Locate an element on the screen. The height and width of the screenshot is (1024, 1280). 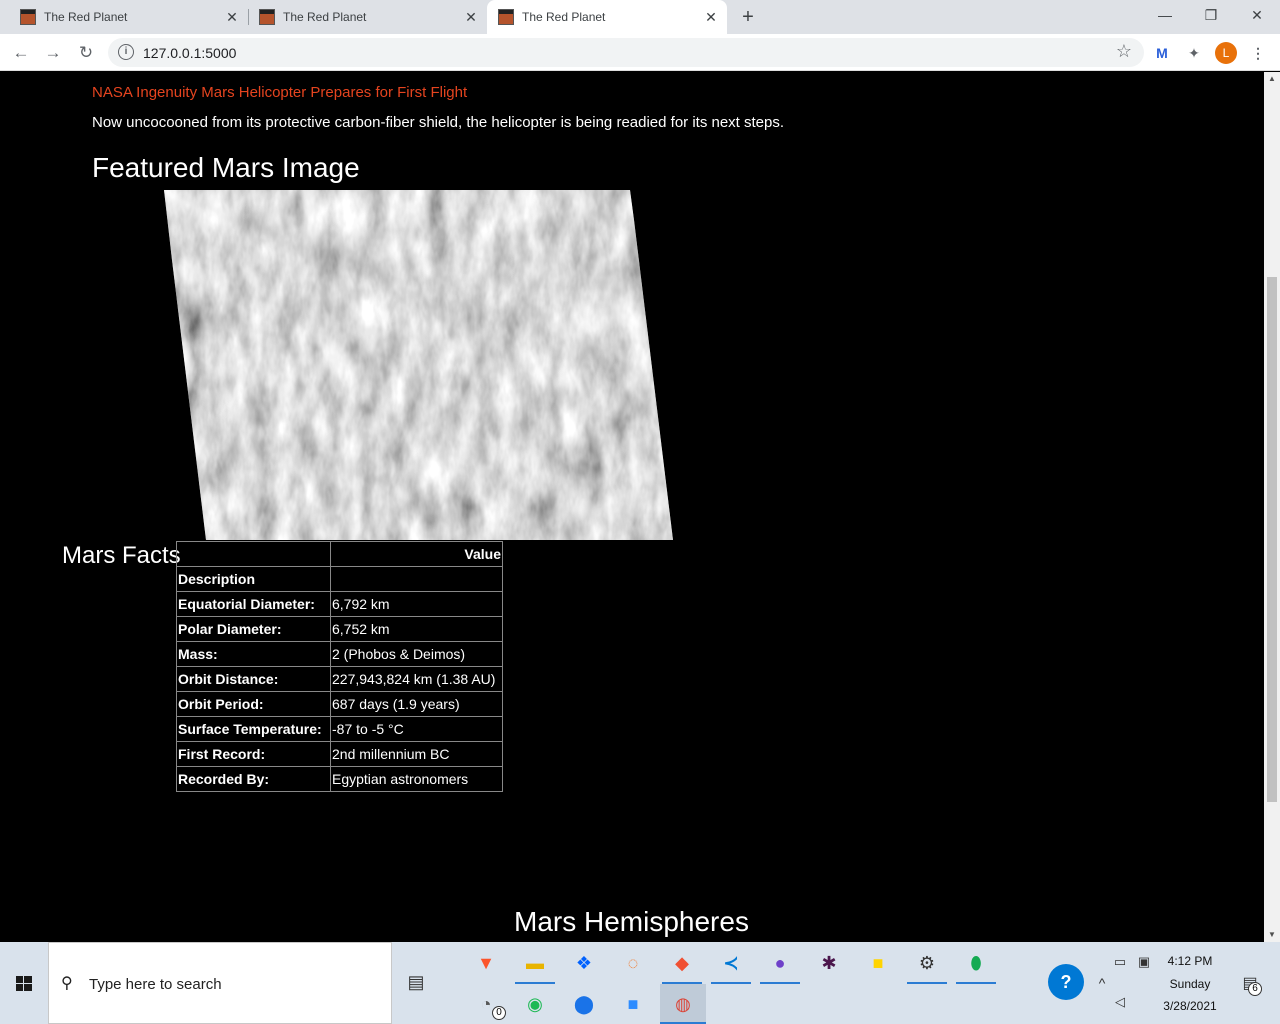
table-row: Orbit Distance: 227,943,824 km (1.38 AU) is located at coordinates (339, 679).